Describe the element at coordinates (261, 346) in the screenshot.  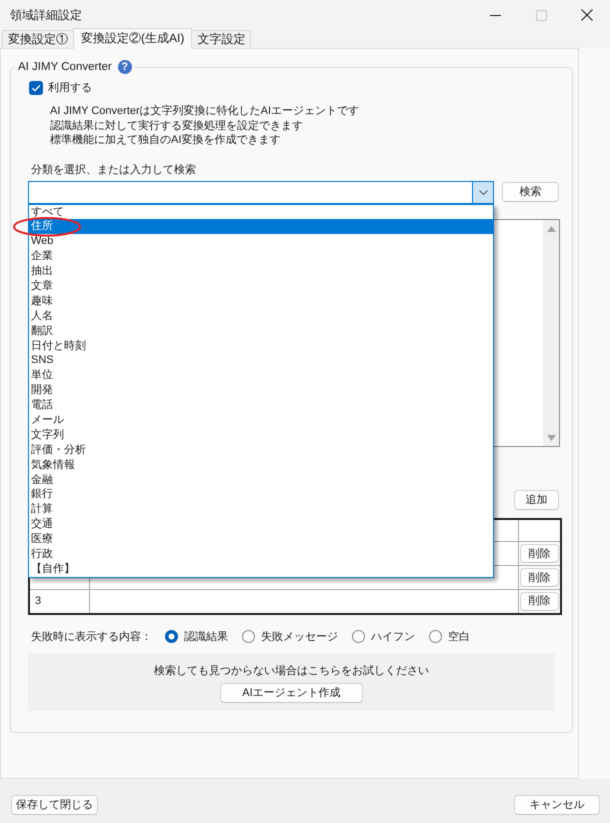
I see `dropdown-item: 日付と時刻` at that location.